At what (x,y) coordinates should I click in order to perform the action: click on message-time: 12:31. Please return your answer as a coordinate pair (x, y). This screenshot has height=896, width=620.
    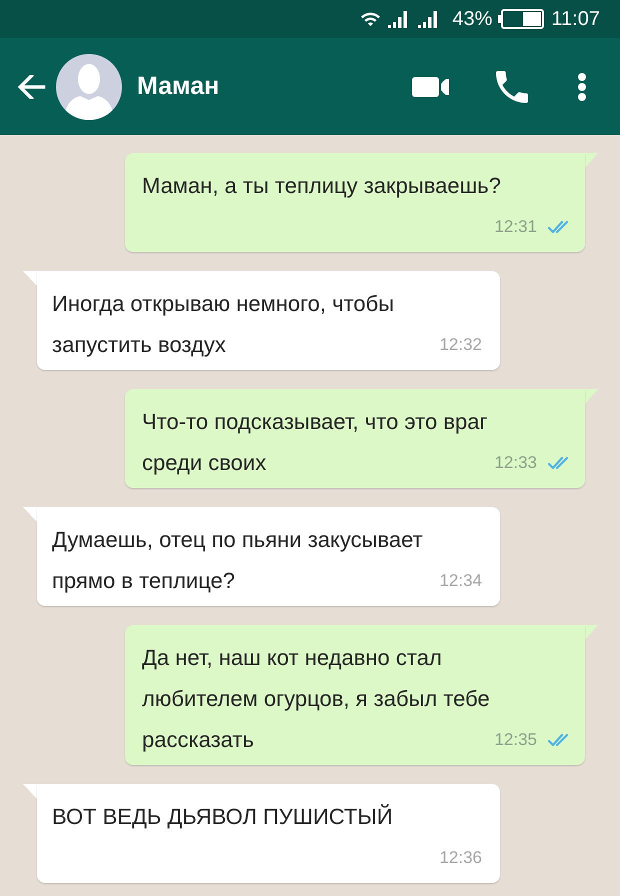
    Looking at the image, I should click on (515, 226).